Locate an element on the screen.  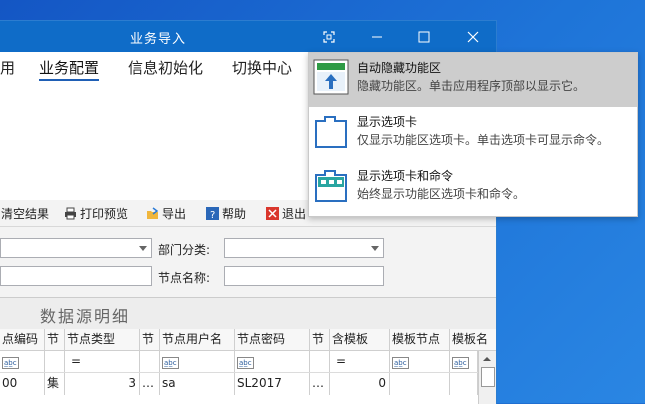
cell-type: 3 is located at coordinates (102, 384).